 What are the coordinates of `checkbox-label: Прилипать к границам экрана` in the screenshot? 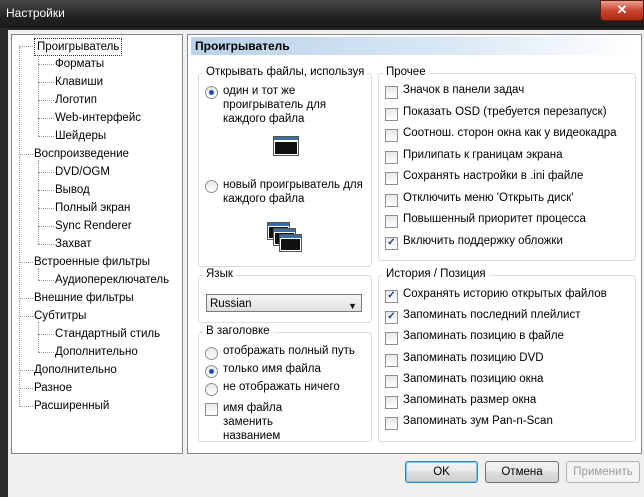 It's located at (483, 154).